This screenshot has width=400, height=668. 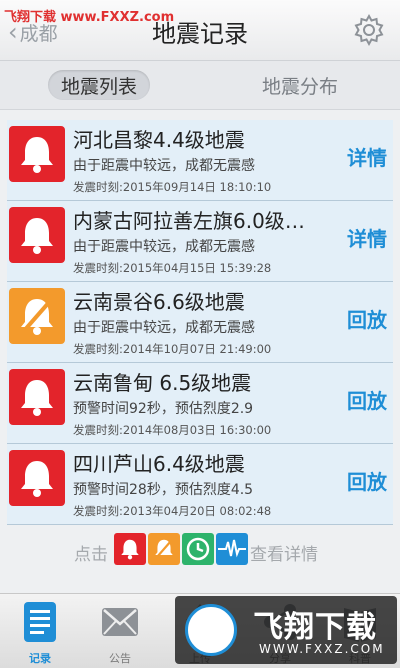 What do you see at coordinates (163, 490) in the screenshot?
I see `record-description: 预警时间28秒，预估烈度4.5` at bounding box center [163, 490].